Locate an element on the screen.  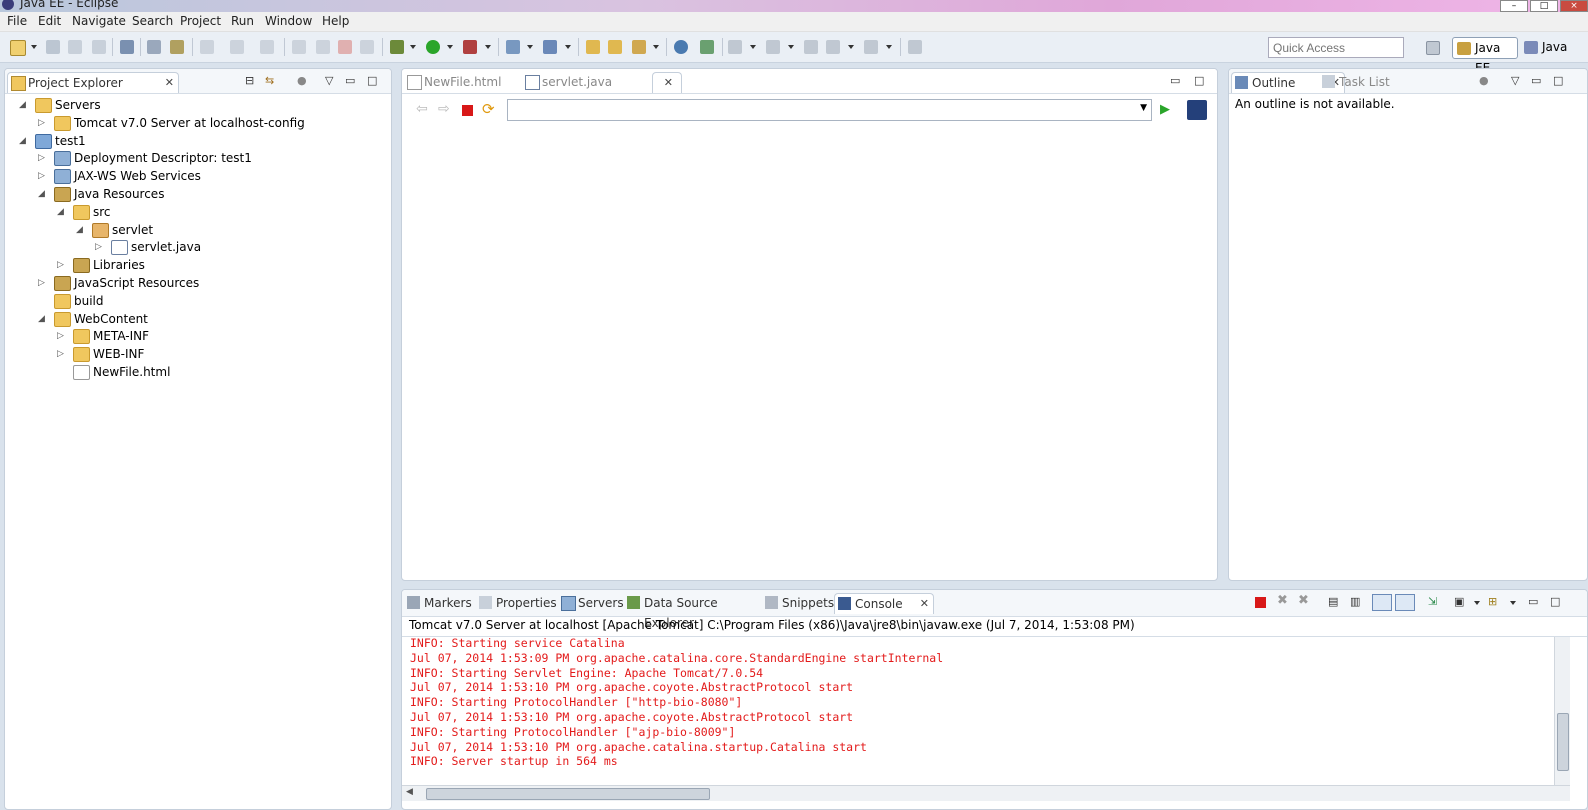
open-browser-icon is located at coordinates (681, 47).